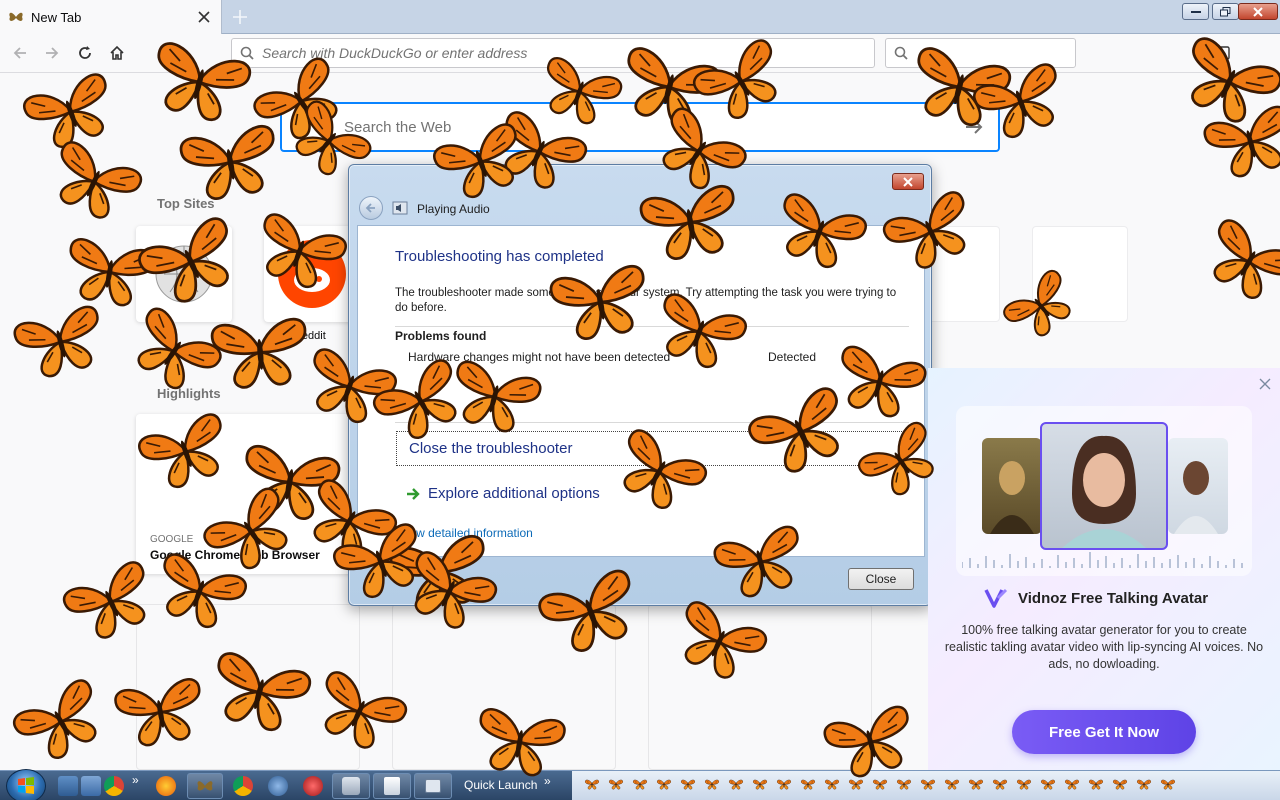 The height and width of the screenshot is (800, 1280). Describe the element at coordinates (395, 53) in the screenshot. I see `url-placeholder: Search with DuckDuckGo or enter address` at that location.